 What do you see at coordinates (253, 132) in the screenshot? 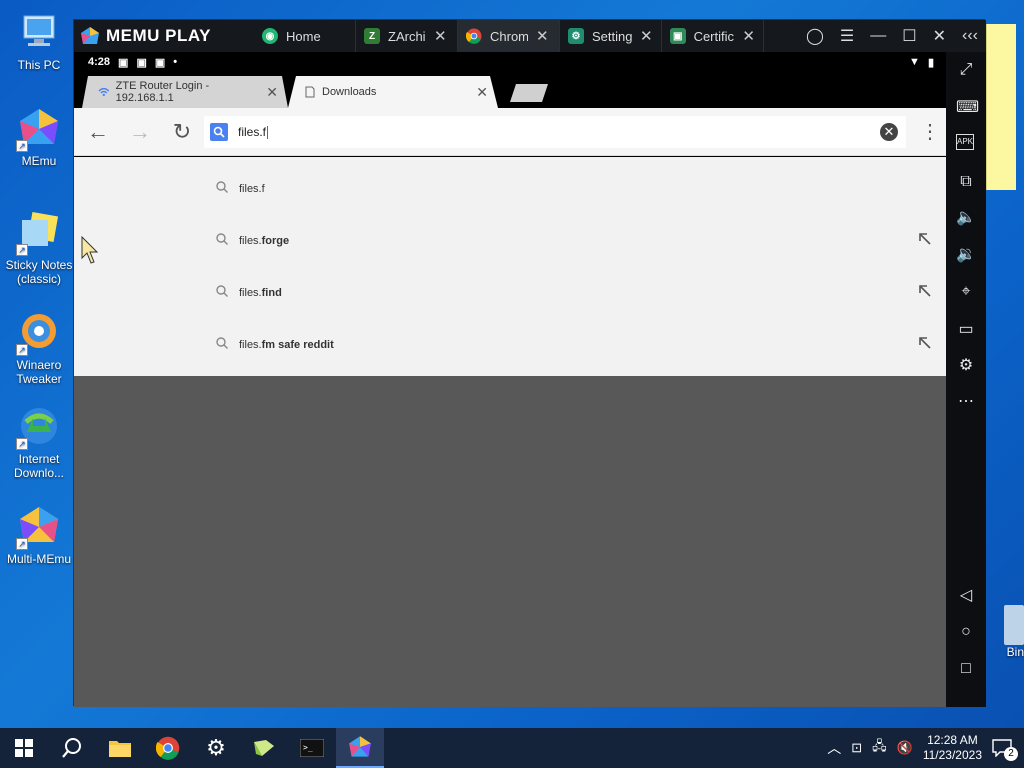
I see `omnibox-input: files.f` at bounding box center [253, 132].